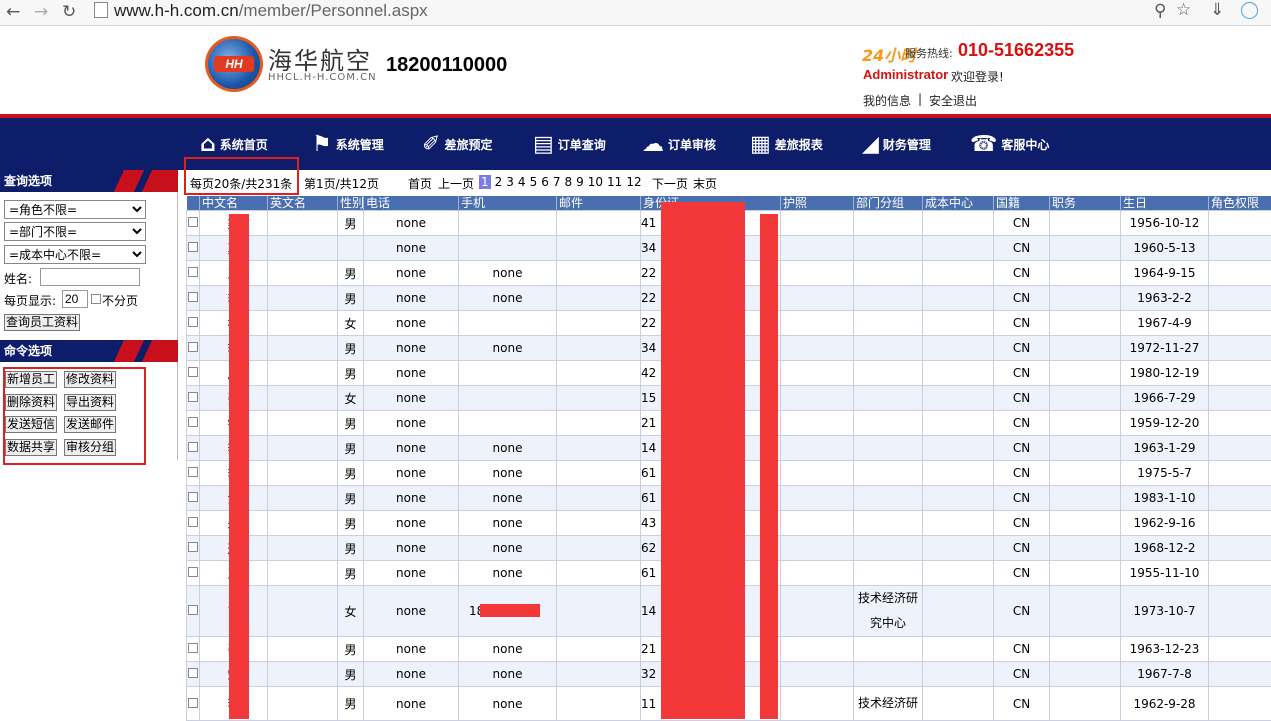 Image resolution: width=1271 pixels, height=721 pixels. I want to click on page-number-link: 7, so click(557, 182).